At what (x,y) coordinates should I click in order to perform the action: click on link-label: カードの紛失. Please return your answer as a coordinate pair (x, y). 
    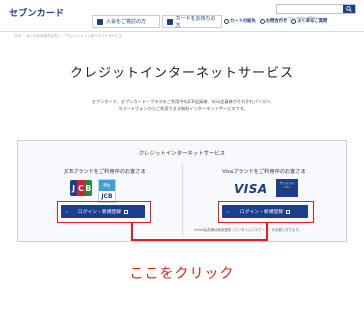
    Looking at the image, I should click on (243, 21).